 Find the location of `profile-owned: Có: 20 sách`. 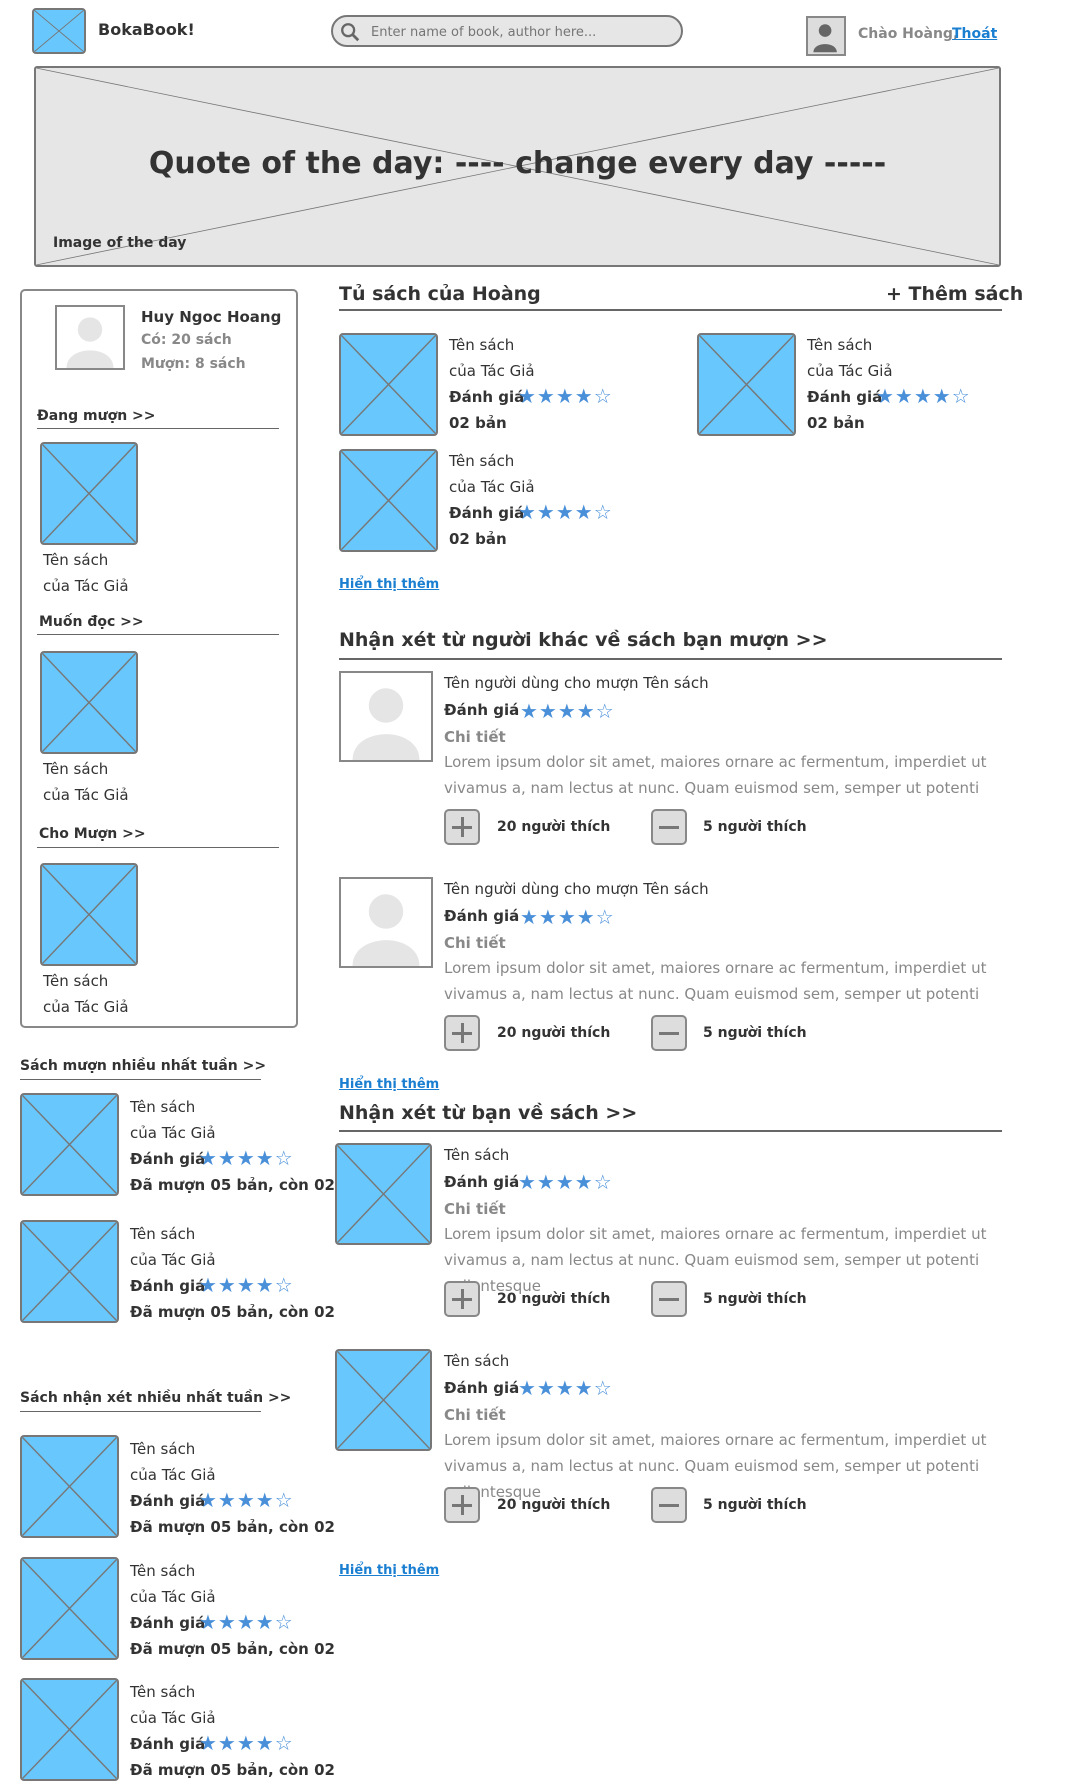

profile-owned: Có: 20 sách is located at coordinates (186, 340).